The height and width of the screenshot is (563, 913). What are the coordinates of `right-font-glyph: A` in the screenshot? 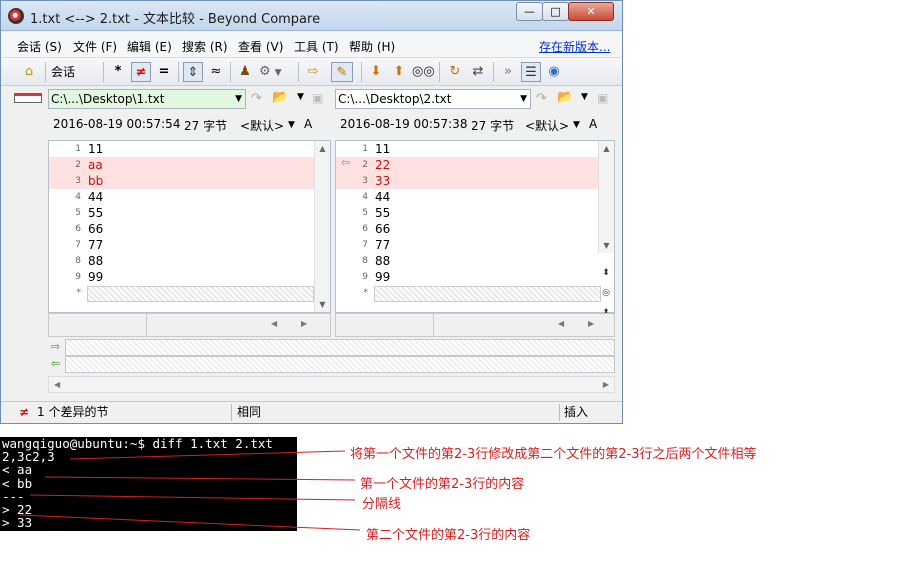 It's located at (593, 124).